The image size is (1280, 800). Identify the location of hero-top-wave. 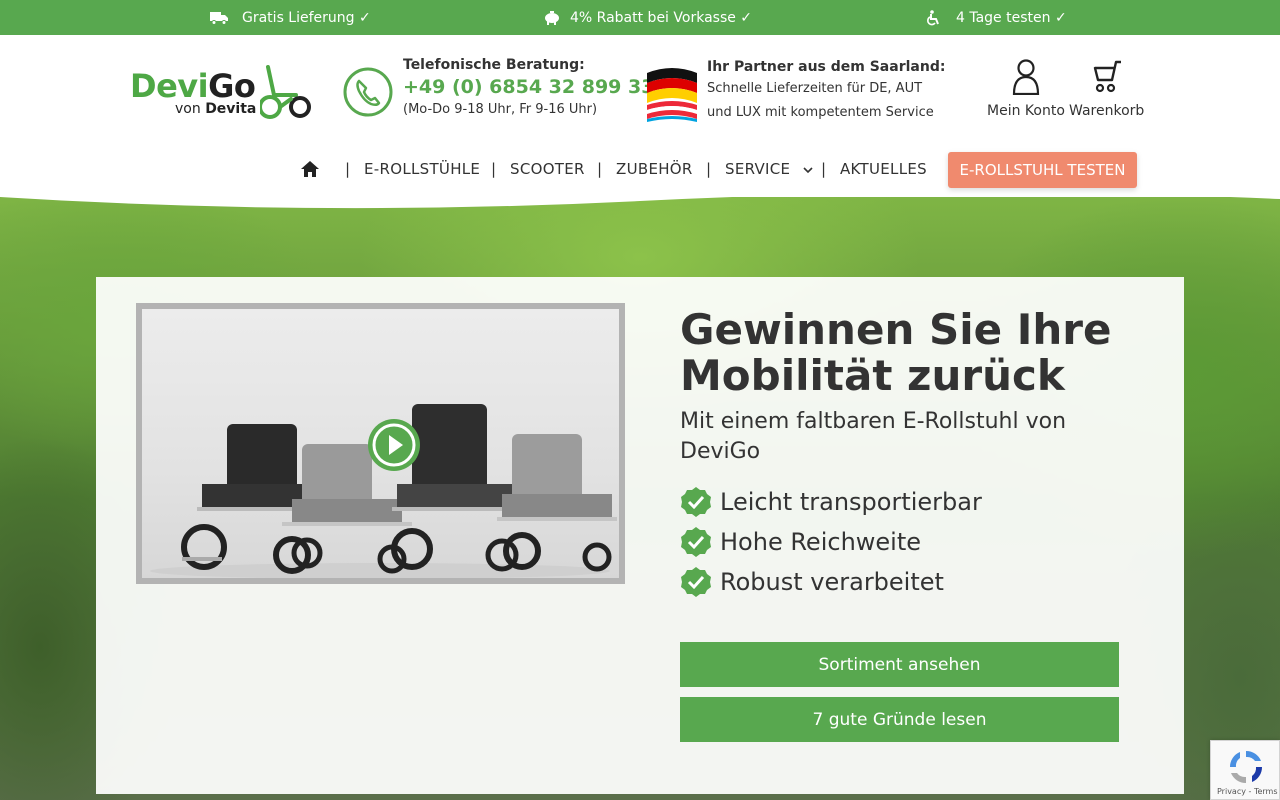
(640, 203).